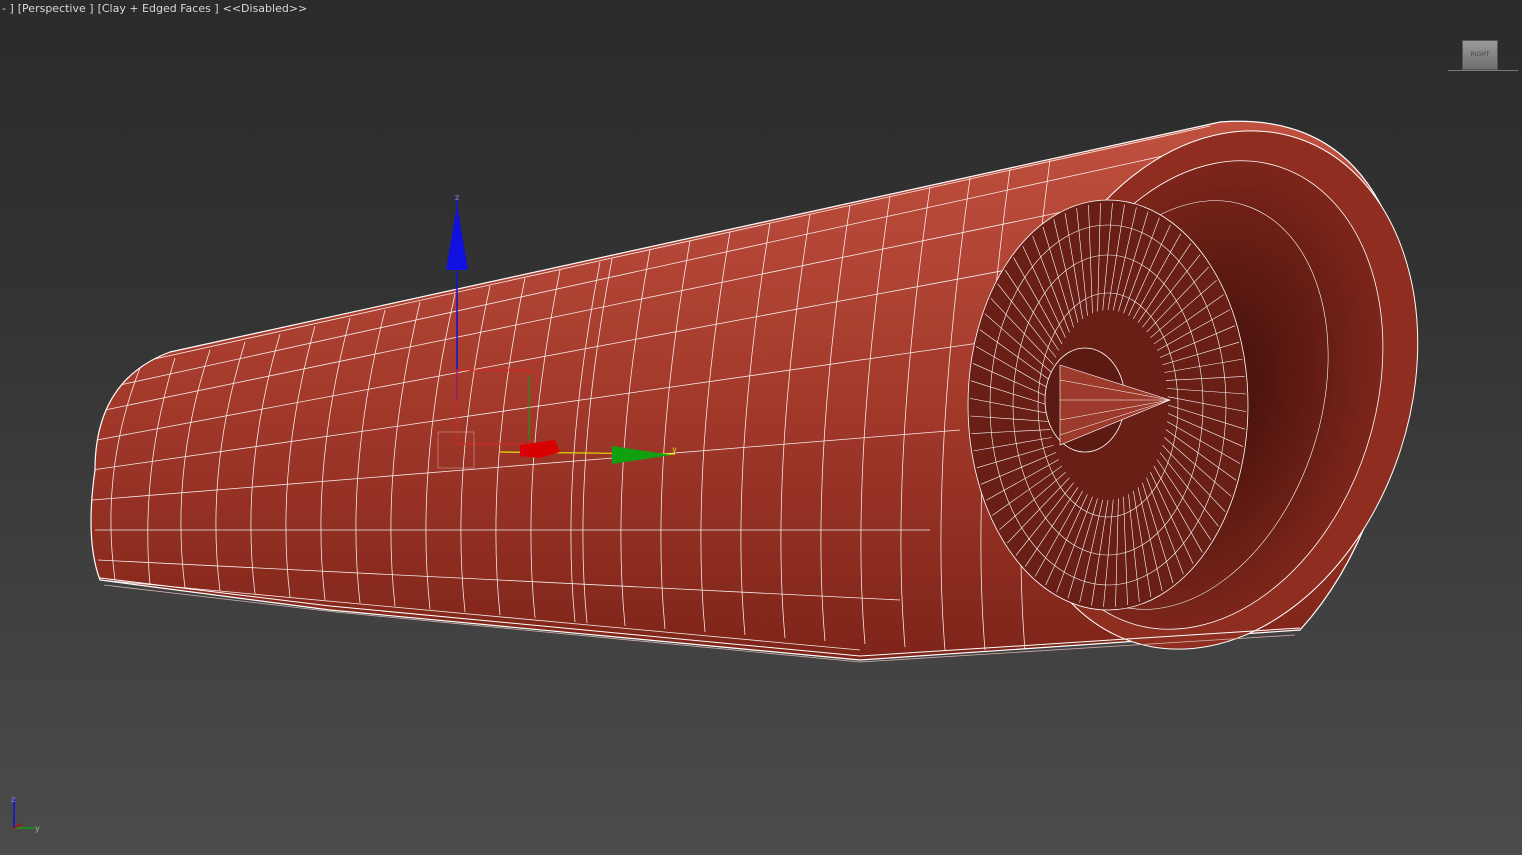 This screenshot has width=1522, height=855. What do you see at coordinates (13, 799) in the screenshot?
I see `mini-axis-z-label: z` at bounding box center [13, 799].